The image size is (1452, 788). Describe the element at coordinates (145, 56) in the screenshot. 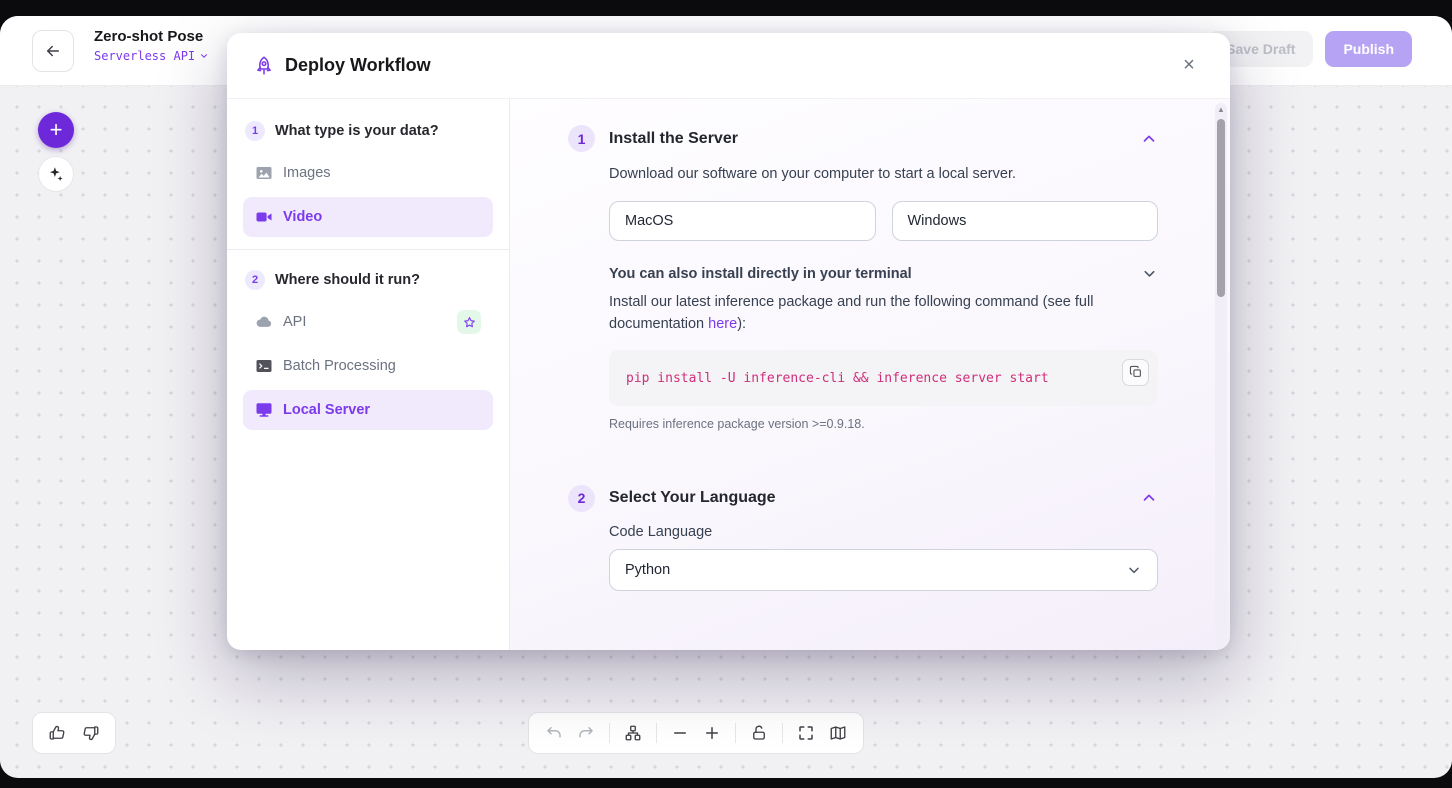

I see `deployment-type-label: Serverless API` at that location.